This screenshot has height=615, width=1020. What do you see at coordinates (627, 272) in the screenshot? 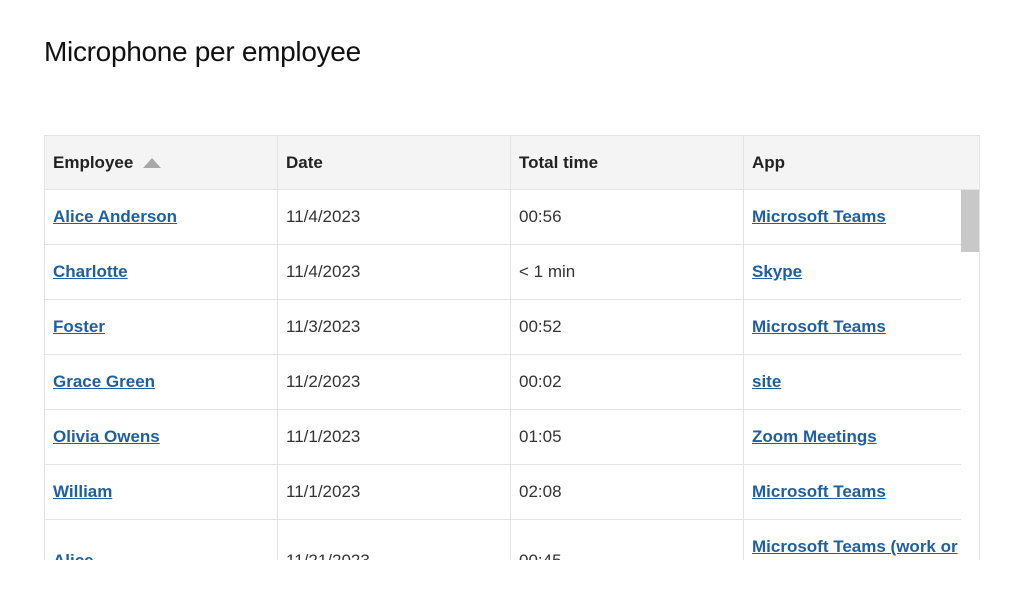
I see `total-time-cell: < 1 min` at bounding box center [627, 272].